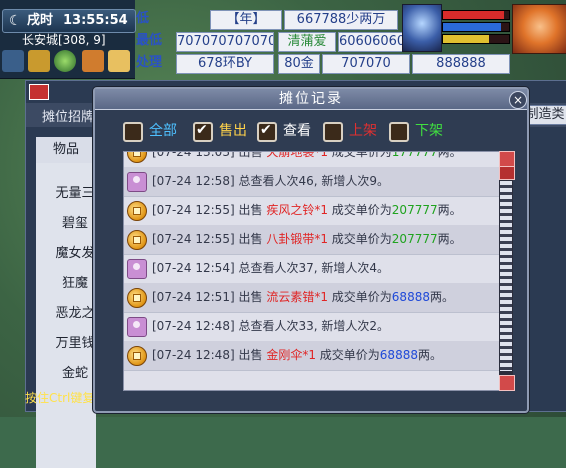 The width and height of the screenshot is (566, 468). What do you see at coordinates (39, 92) in the screenshot?
I see `stall-exit-icon` at bounding box center [39, 92].